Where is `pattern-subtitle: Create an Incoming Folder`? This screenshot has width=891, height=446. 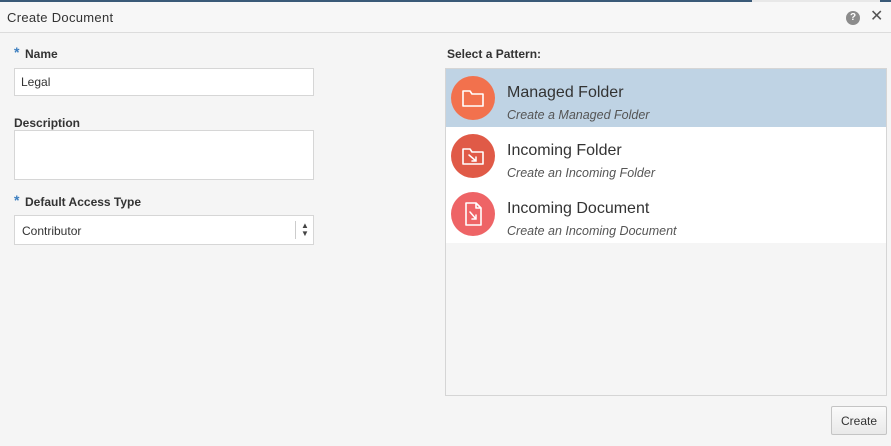
pattern-subtitle: Create an Incoming Folder is located at coordinates (581, 173).